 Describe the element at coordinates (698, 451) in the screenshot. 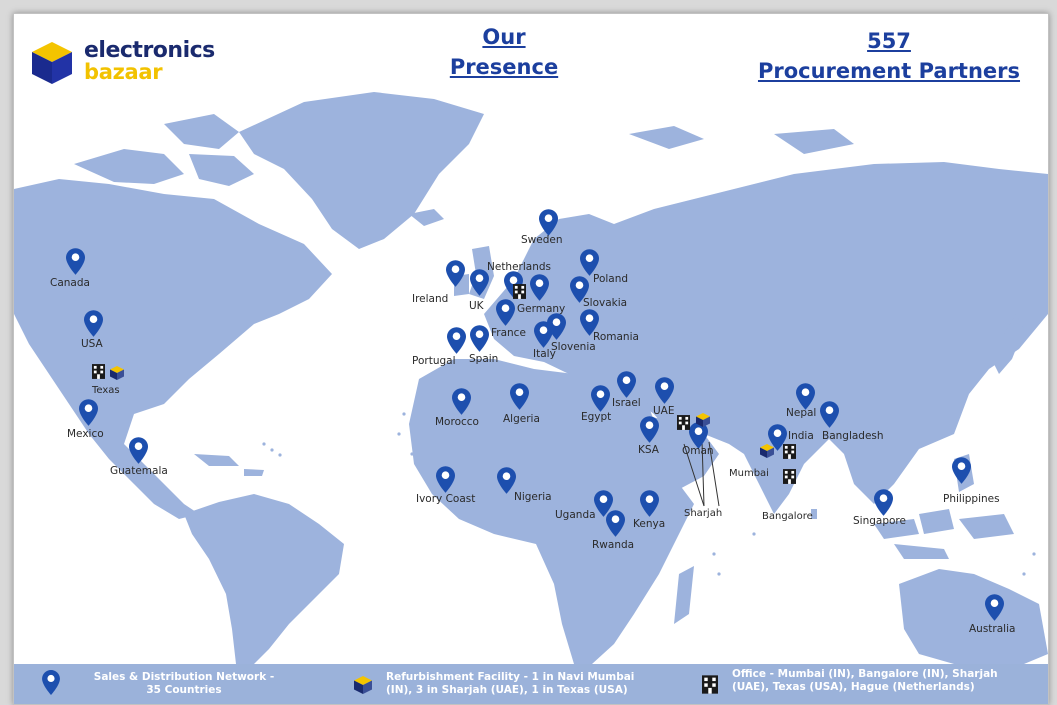

I see `label-oman: Oman` at that location.